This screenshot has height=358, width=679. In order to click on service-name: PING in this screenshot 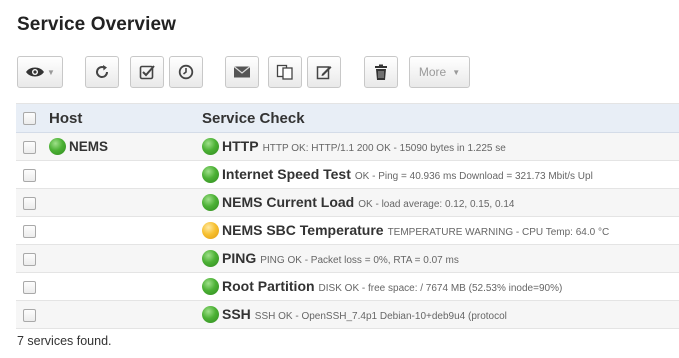, I will do `click(239, 258)`.